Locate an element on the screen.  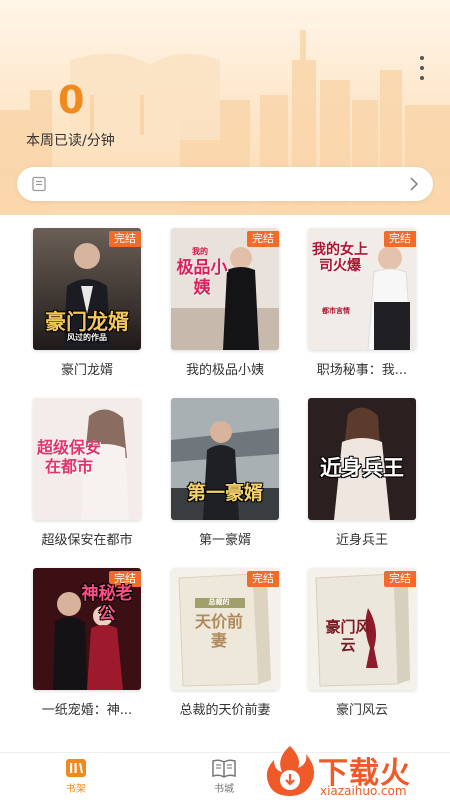
cover-author: 风过的作品 is located at coordinates (87, 337).